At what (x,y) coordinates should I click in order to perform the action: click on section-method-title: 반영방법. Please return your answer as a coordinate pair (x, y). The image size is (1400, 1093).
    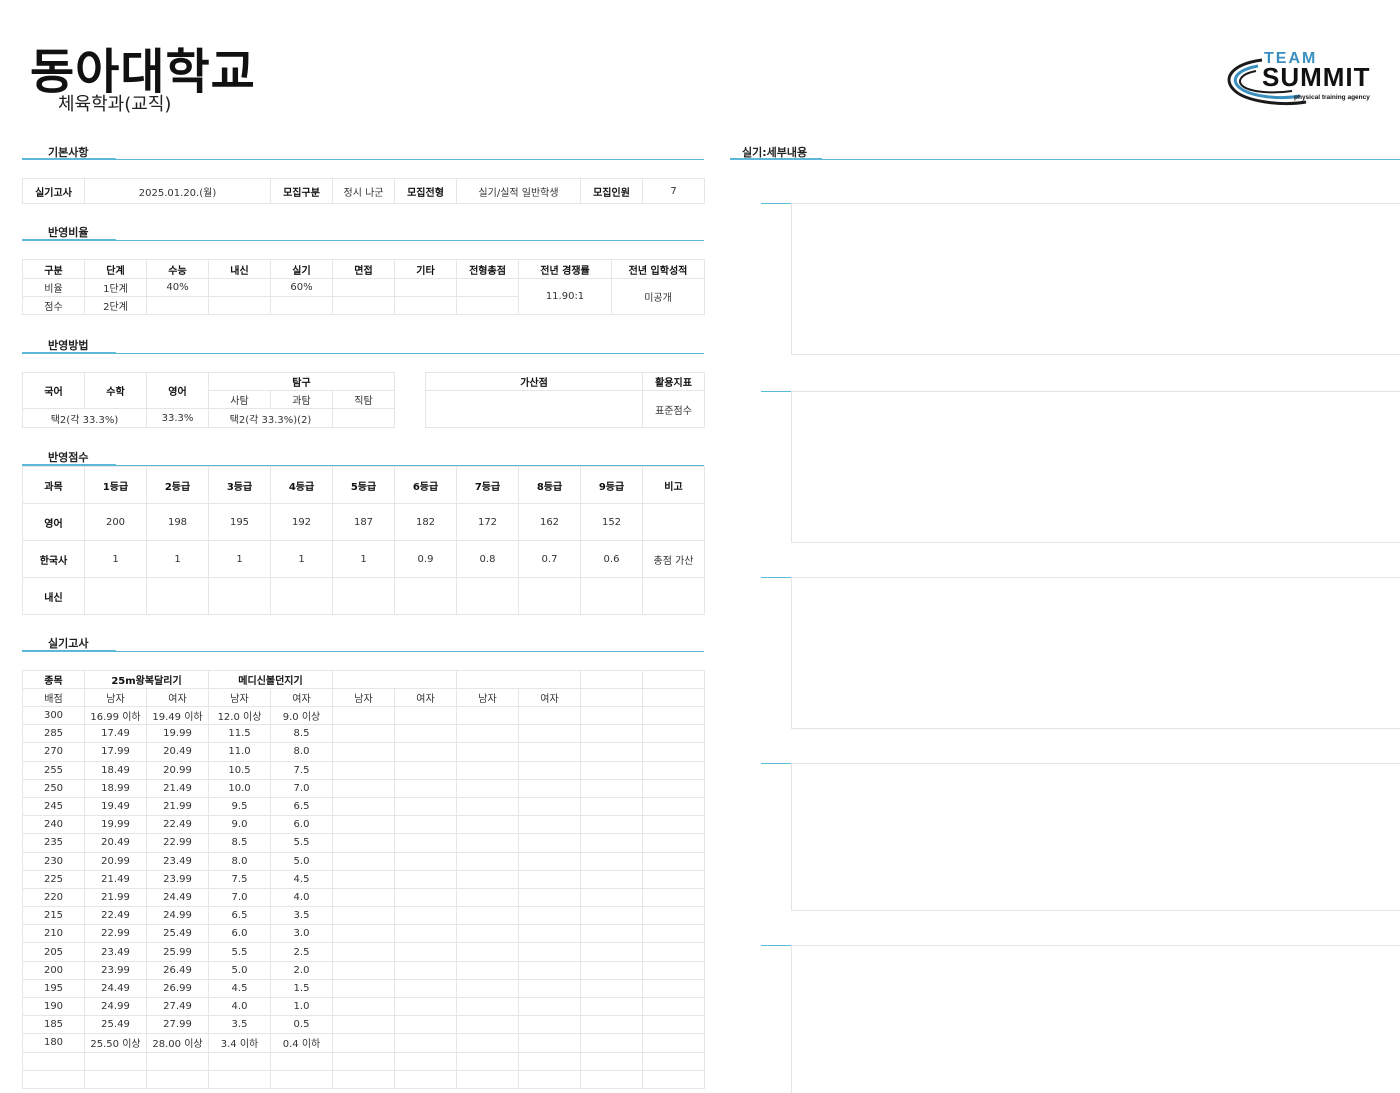
    Looking at the image, I should click on (68, 345).